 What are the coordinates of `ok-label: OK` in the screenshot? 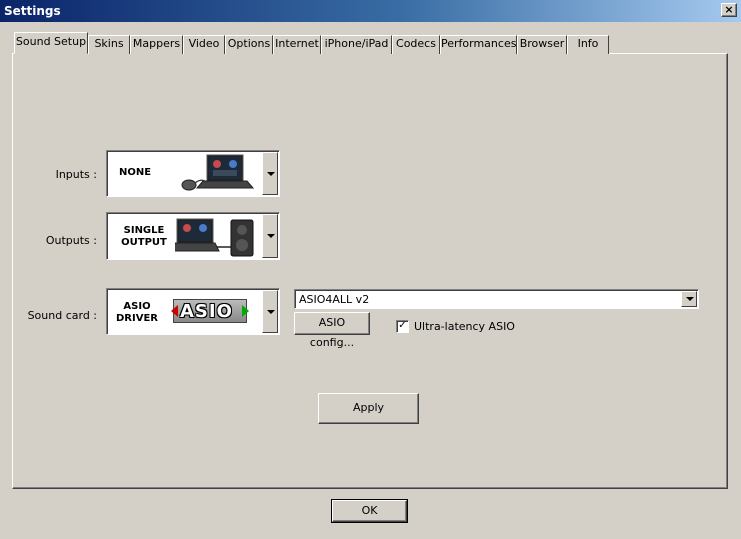 It's located at (369, 510).